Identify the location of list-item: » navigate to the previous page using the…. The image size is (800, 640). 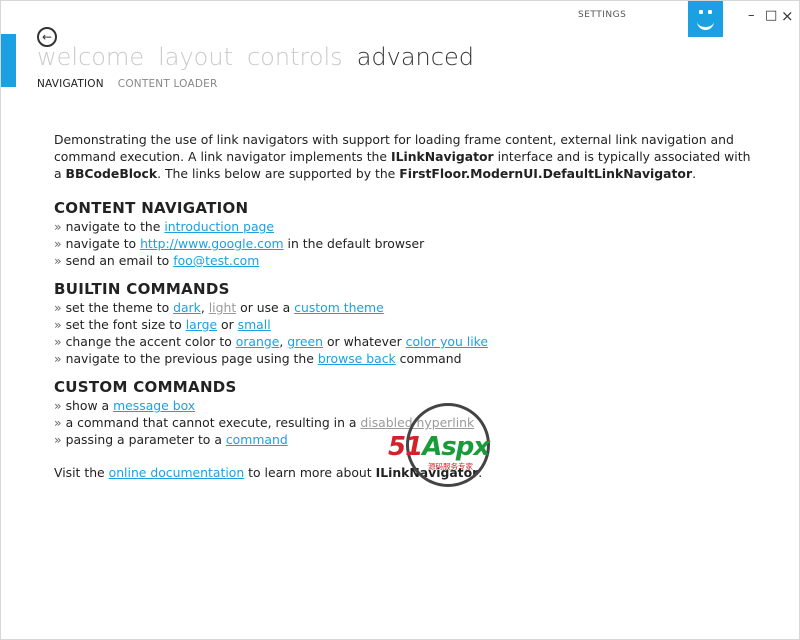
(404, 358).